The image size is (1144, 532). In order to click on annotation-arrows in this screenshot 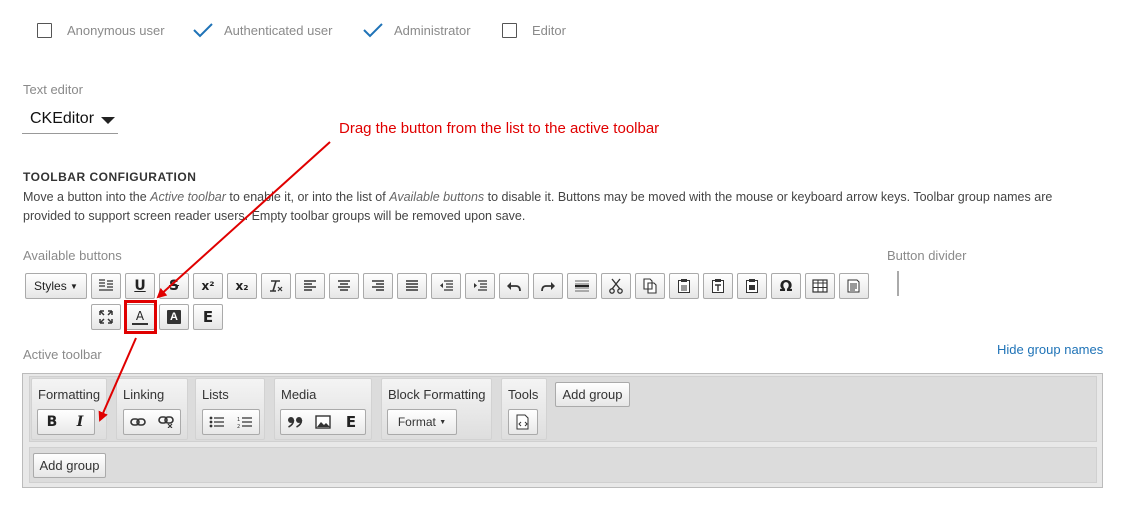, I will do `click(214, 281)`.